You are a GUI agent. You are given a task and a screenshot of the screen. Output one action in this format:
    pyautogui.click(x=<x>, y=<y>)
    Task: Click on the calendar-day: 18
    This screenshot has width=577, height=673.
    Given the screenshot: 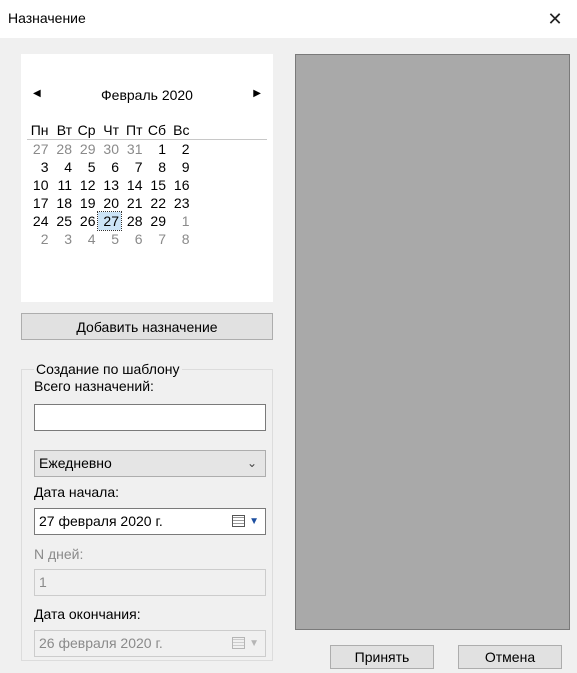 What is the action you would take?
    pyautogui.click(x=63, y=203)
    